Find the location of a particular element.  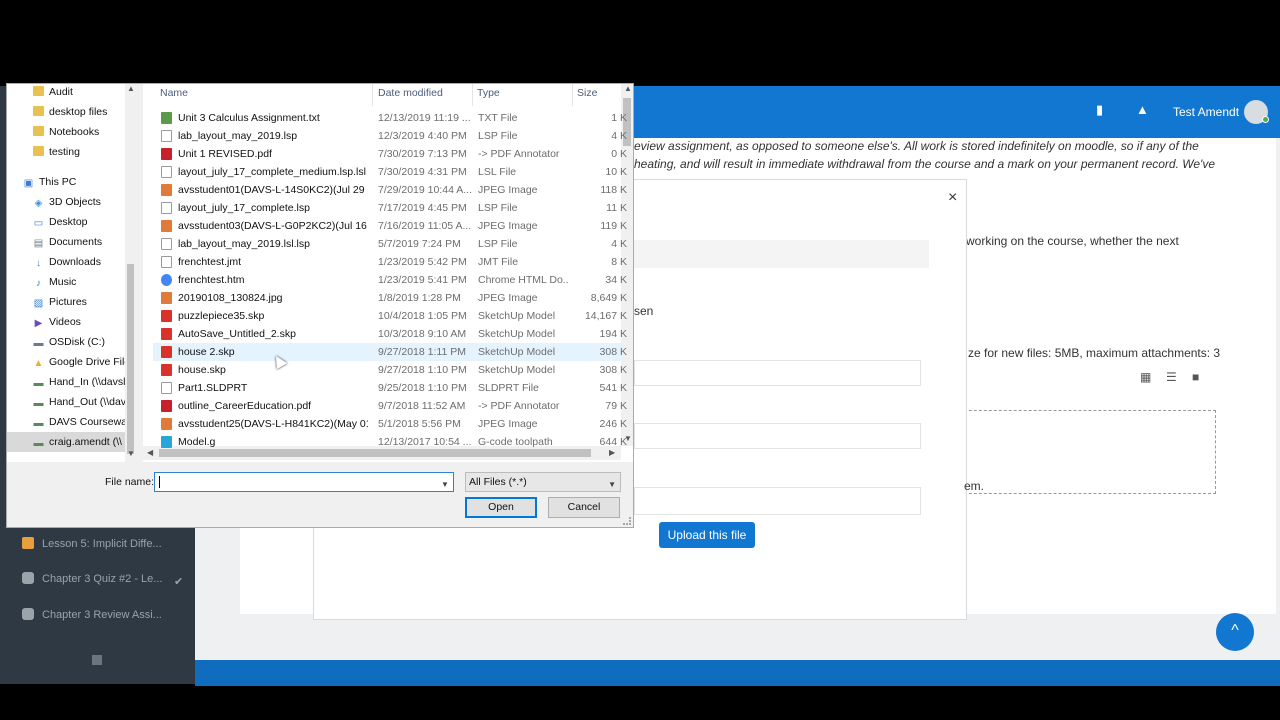

scroll-to-top-button: ^ is located at coordinates (1235, 632).